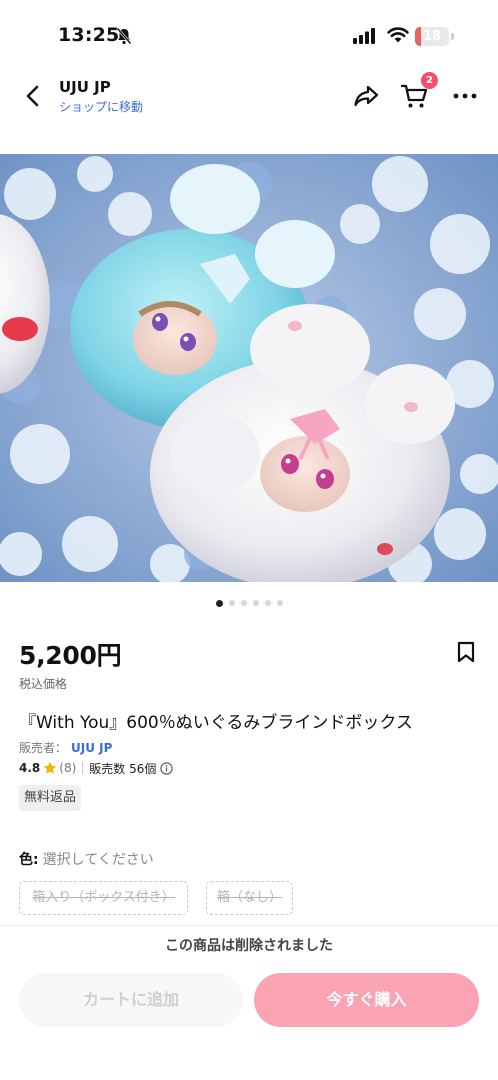 The image size is (498, 1080). Describe the element at coordinates (466, 652) in the screenshot. I see `bookmark-icon` at that location.